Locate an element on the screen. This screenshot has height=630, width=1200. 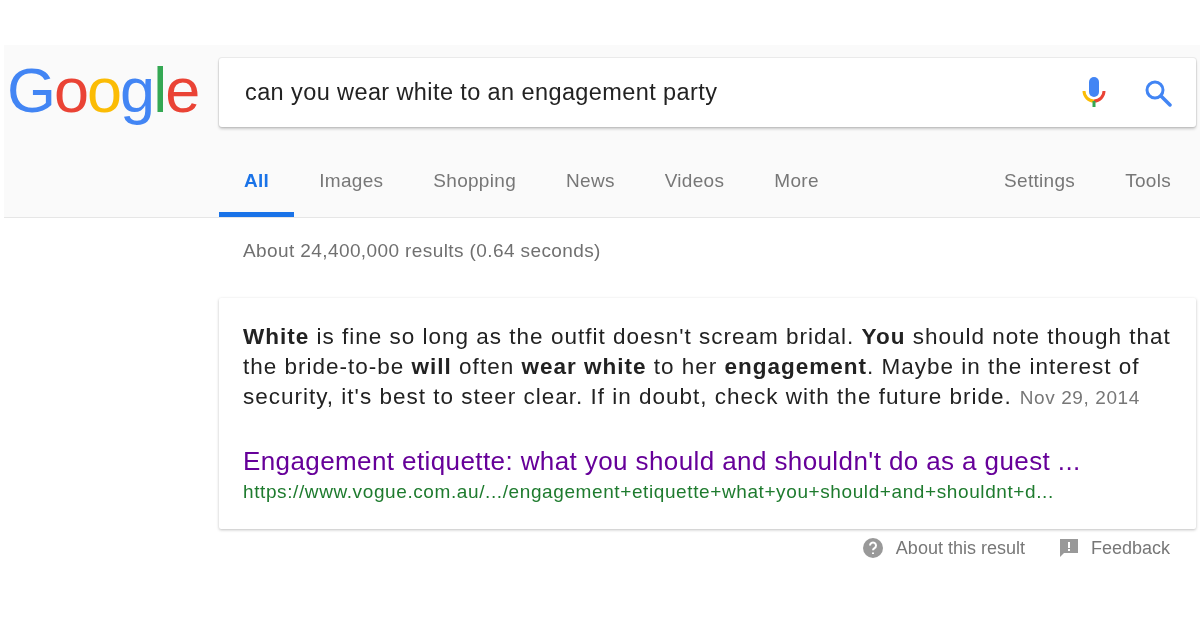
tab: More is located at coordinates (796, 172).